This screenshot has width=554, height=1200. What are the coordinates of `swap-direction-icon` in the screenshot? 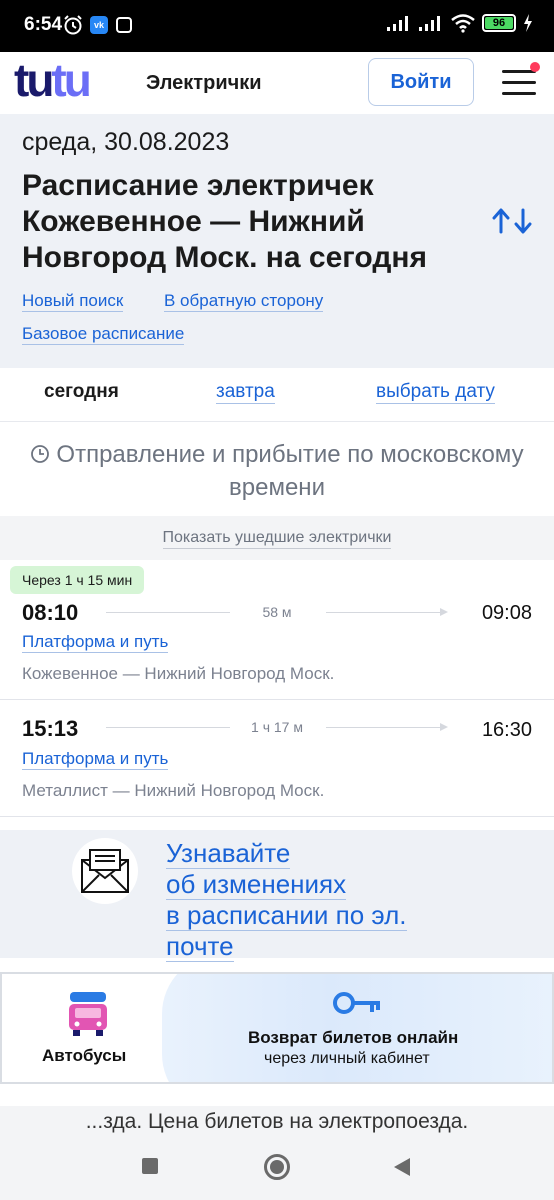 It's located at (513, 221).